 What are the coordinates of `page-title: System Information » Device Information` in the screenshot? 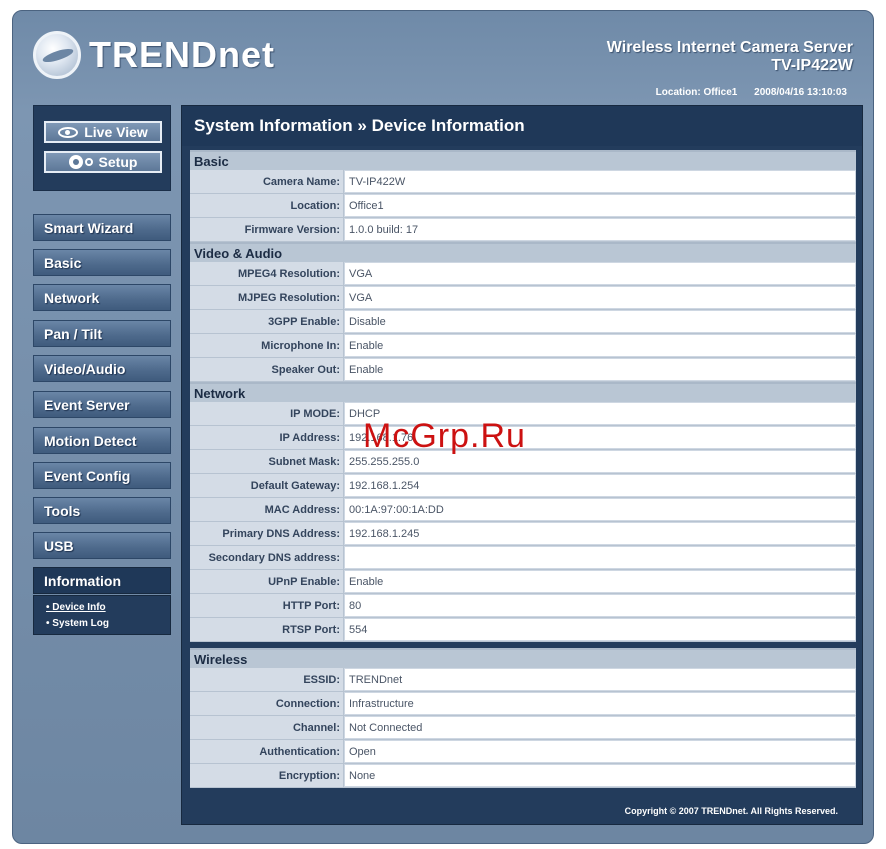 It's located at (359, 125).